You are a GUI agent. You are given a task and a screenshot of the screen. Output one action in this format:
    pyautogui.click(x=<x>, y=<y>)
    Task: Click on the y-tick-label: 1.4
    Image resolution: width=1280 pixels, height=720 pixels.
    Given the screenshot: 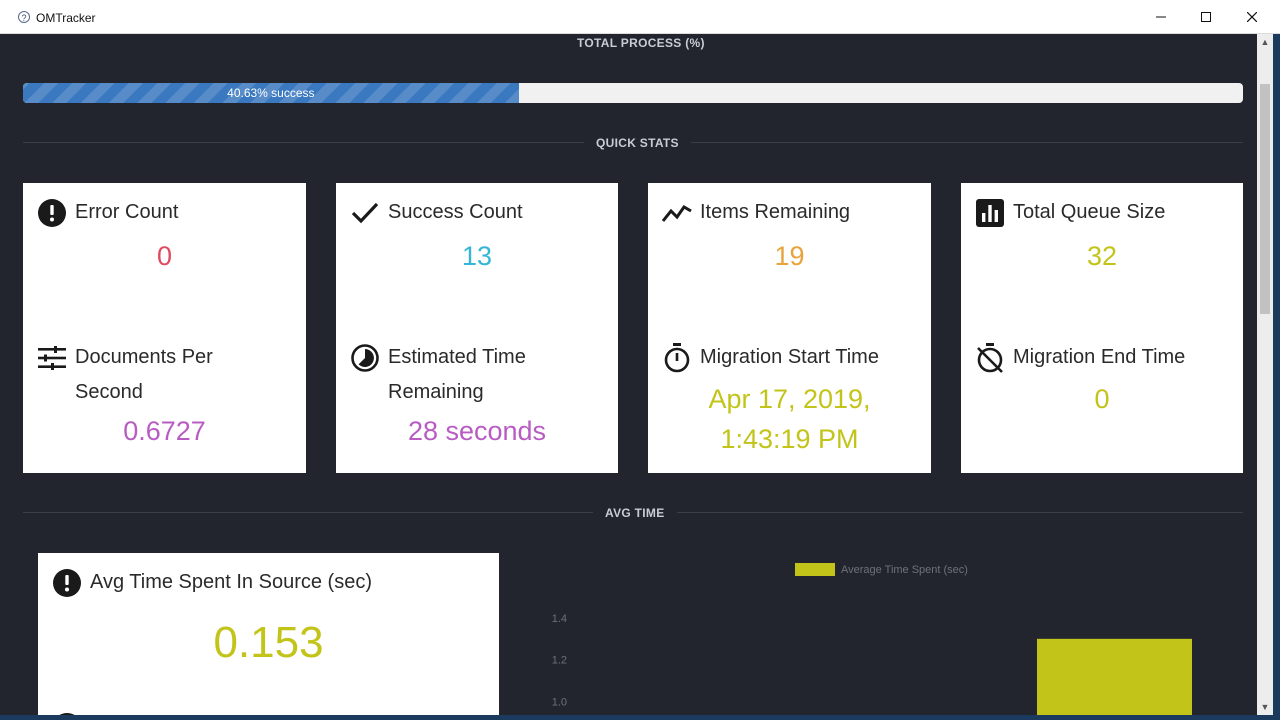 What is the action you would take?
    pyautogui.click(x=559, y=619)
    